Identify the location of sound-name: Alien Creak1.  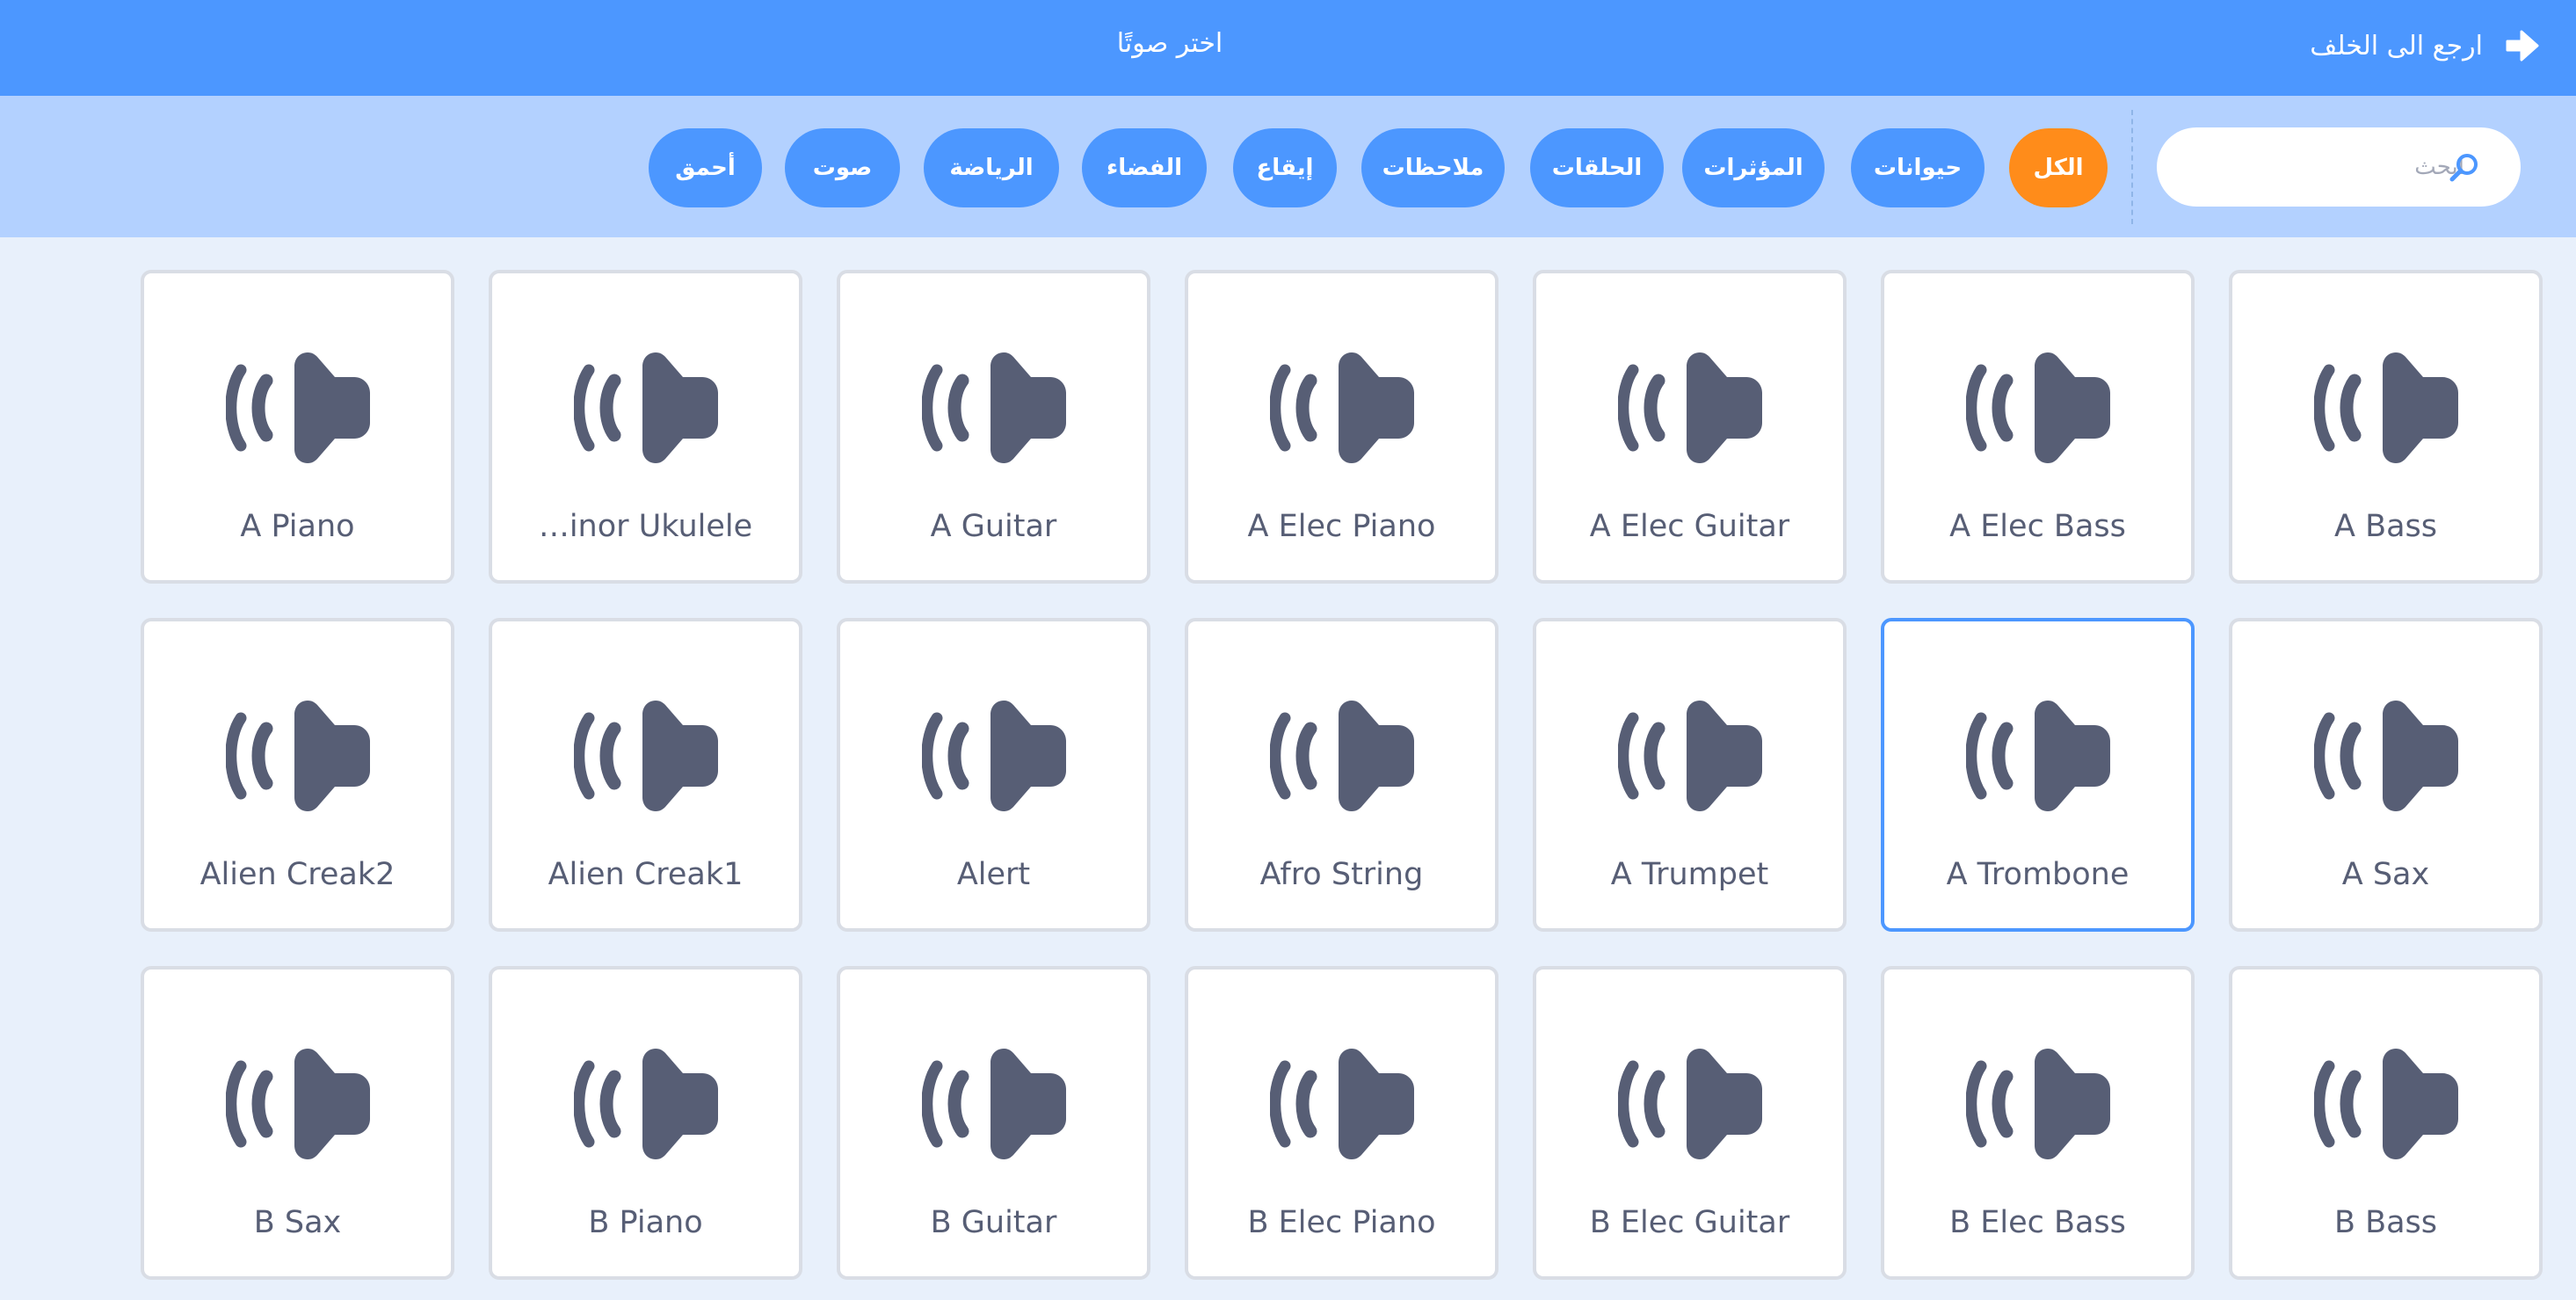
(646, 875).